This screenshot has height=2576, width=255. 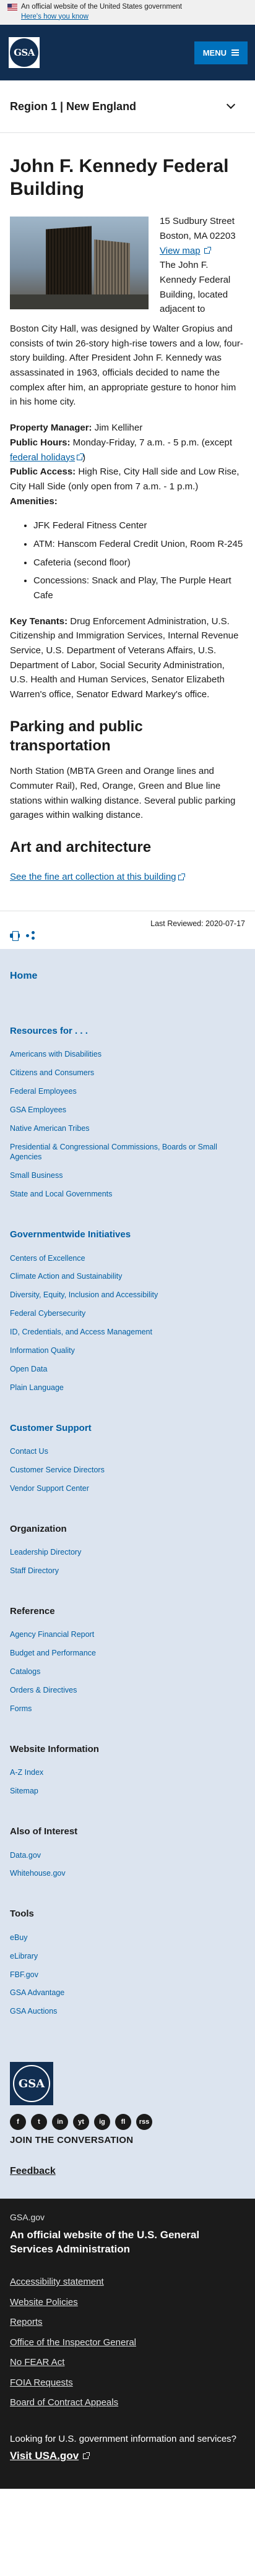 I want to click on footer-link: GSA Employees, so click(x=38, y=1110).